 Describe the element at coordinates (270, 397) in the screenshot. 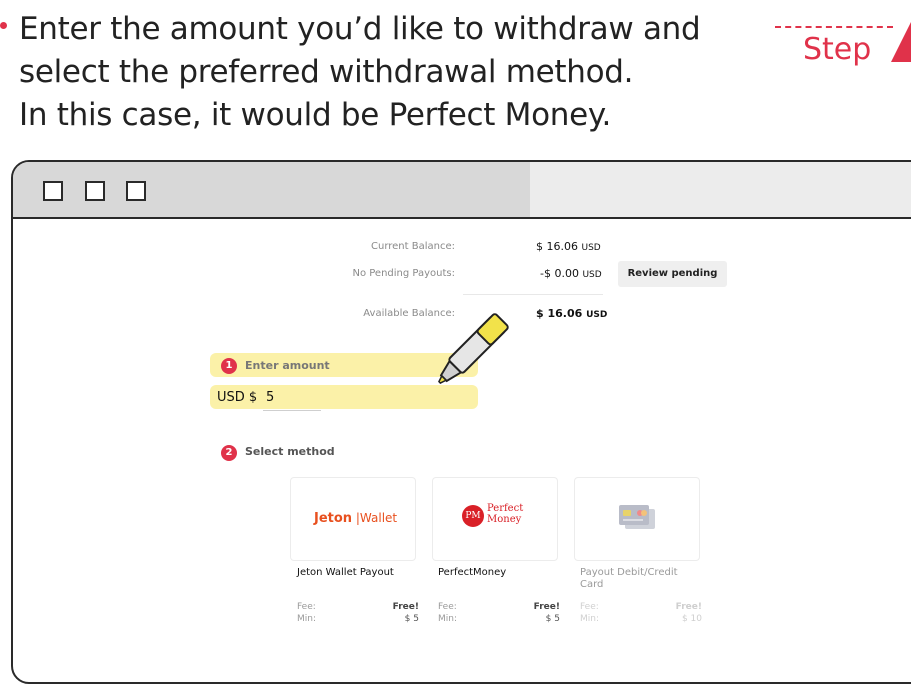

I see `amount-input: 5` at that location.